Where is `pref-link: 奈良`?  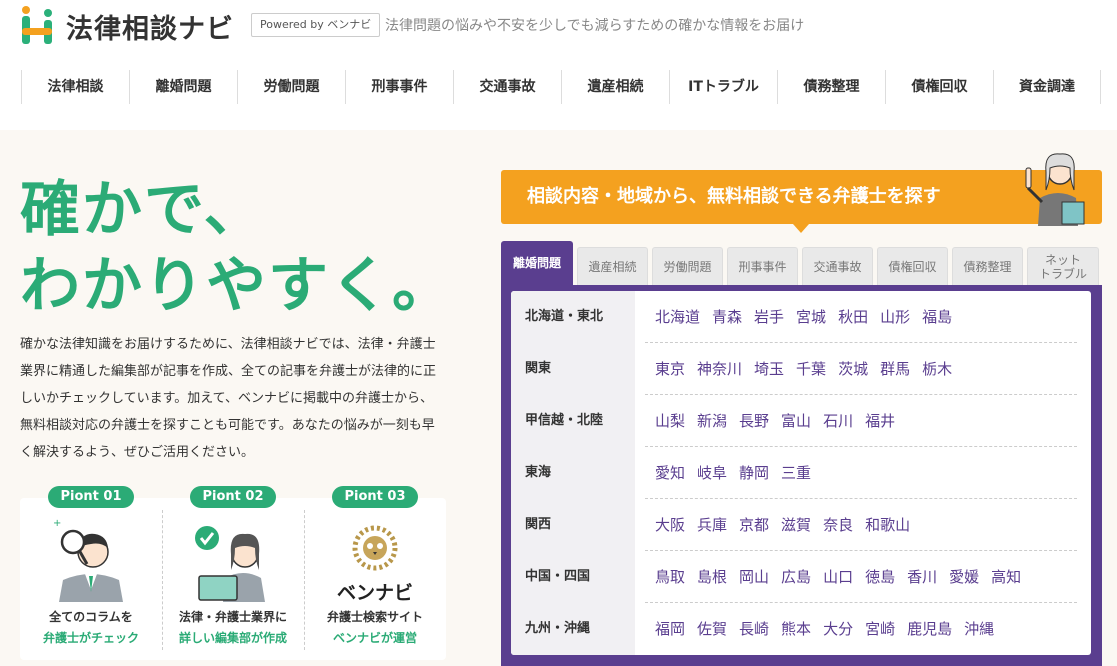
pref-link: 奈良 is located at coordinates (838, 525).